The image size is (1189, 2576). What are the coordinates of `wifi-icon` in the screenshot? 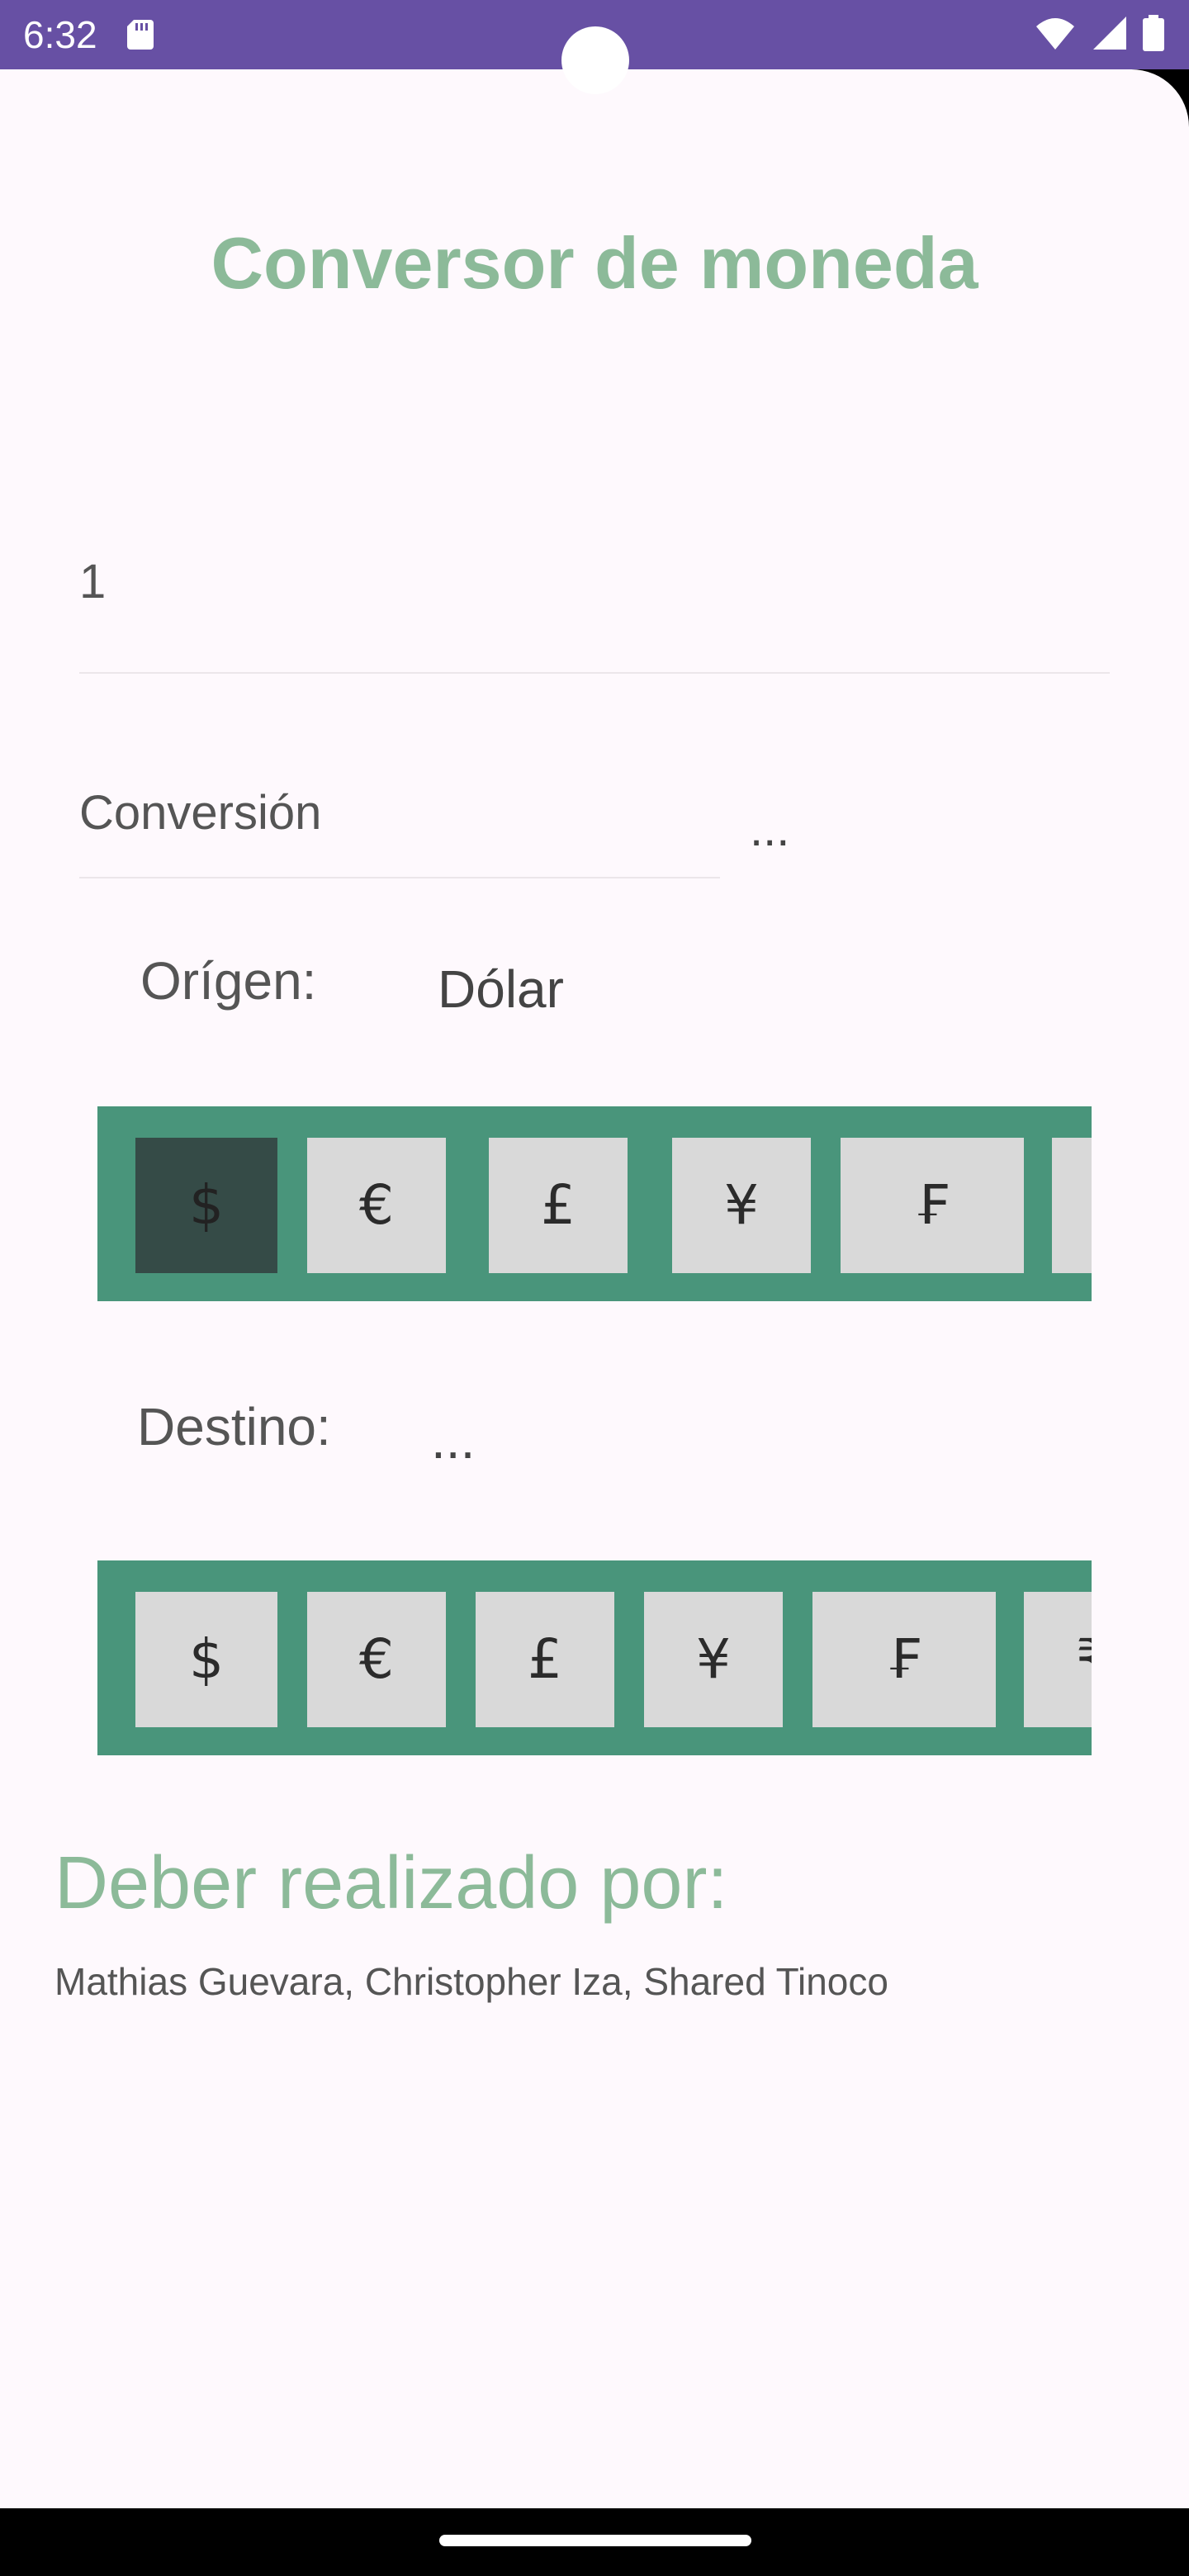 It's located at (1055, 34).